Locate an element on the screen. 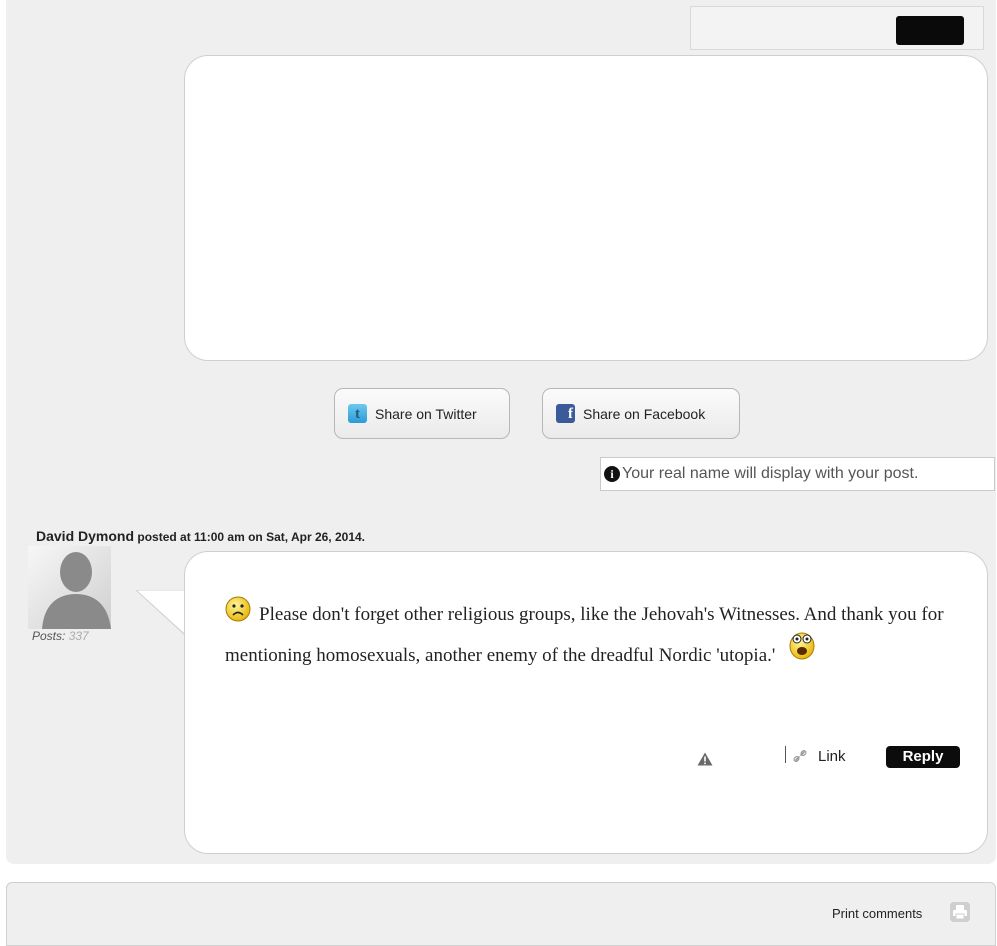  comment-meta: posted at 11:00 am on Sat, Apr 26, 2014. is located at coordinates (251, 537).